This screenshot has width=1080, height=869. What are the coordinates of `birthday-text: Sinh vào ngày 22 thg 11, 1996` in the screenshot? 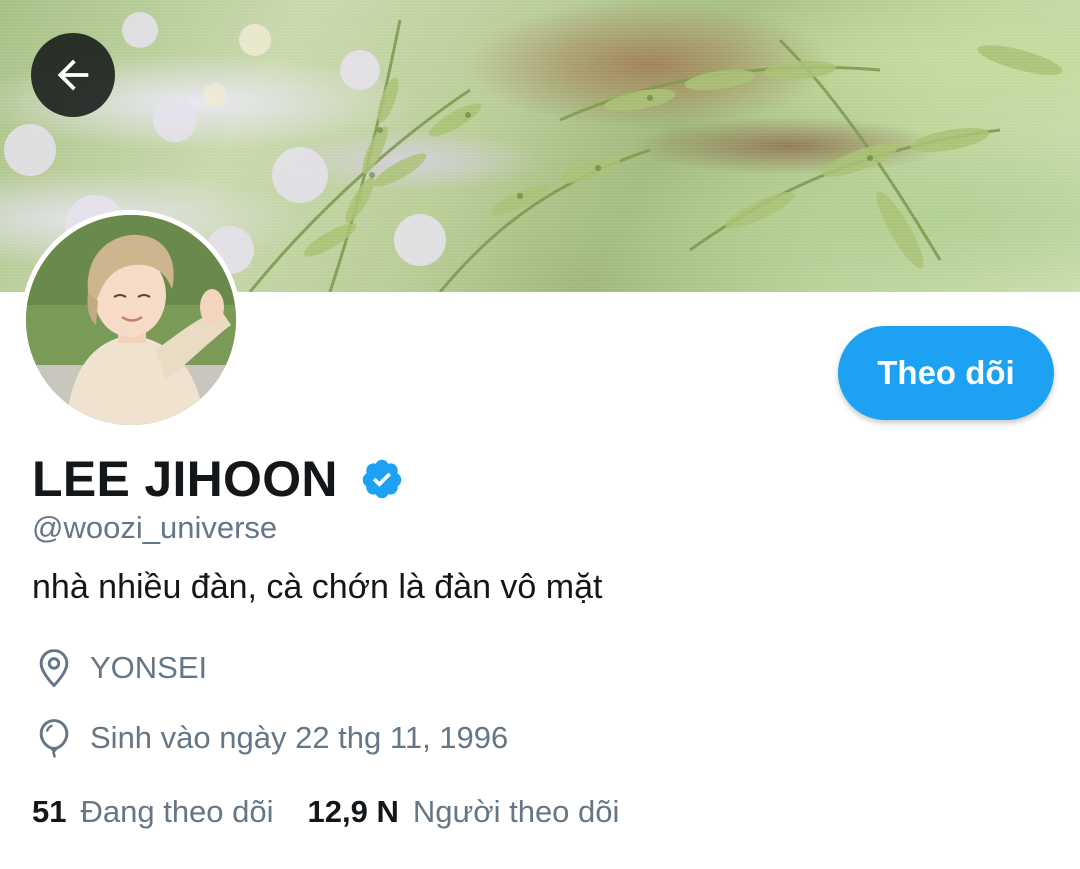 It's located at (299, 737).